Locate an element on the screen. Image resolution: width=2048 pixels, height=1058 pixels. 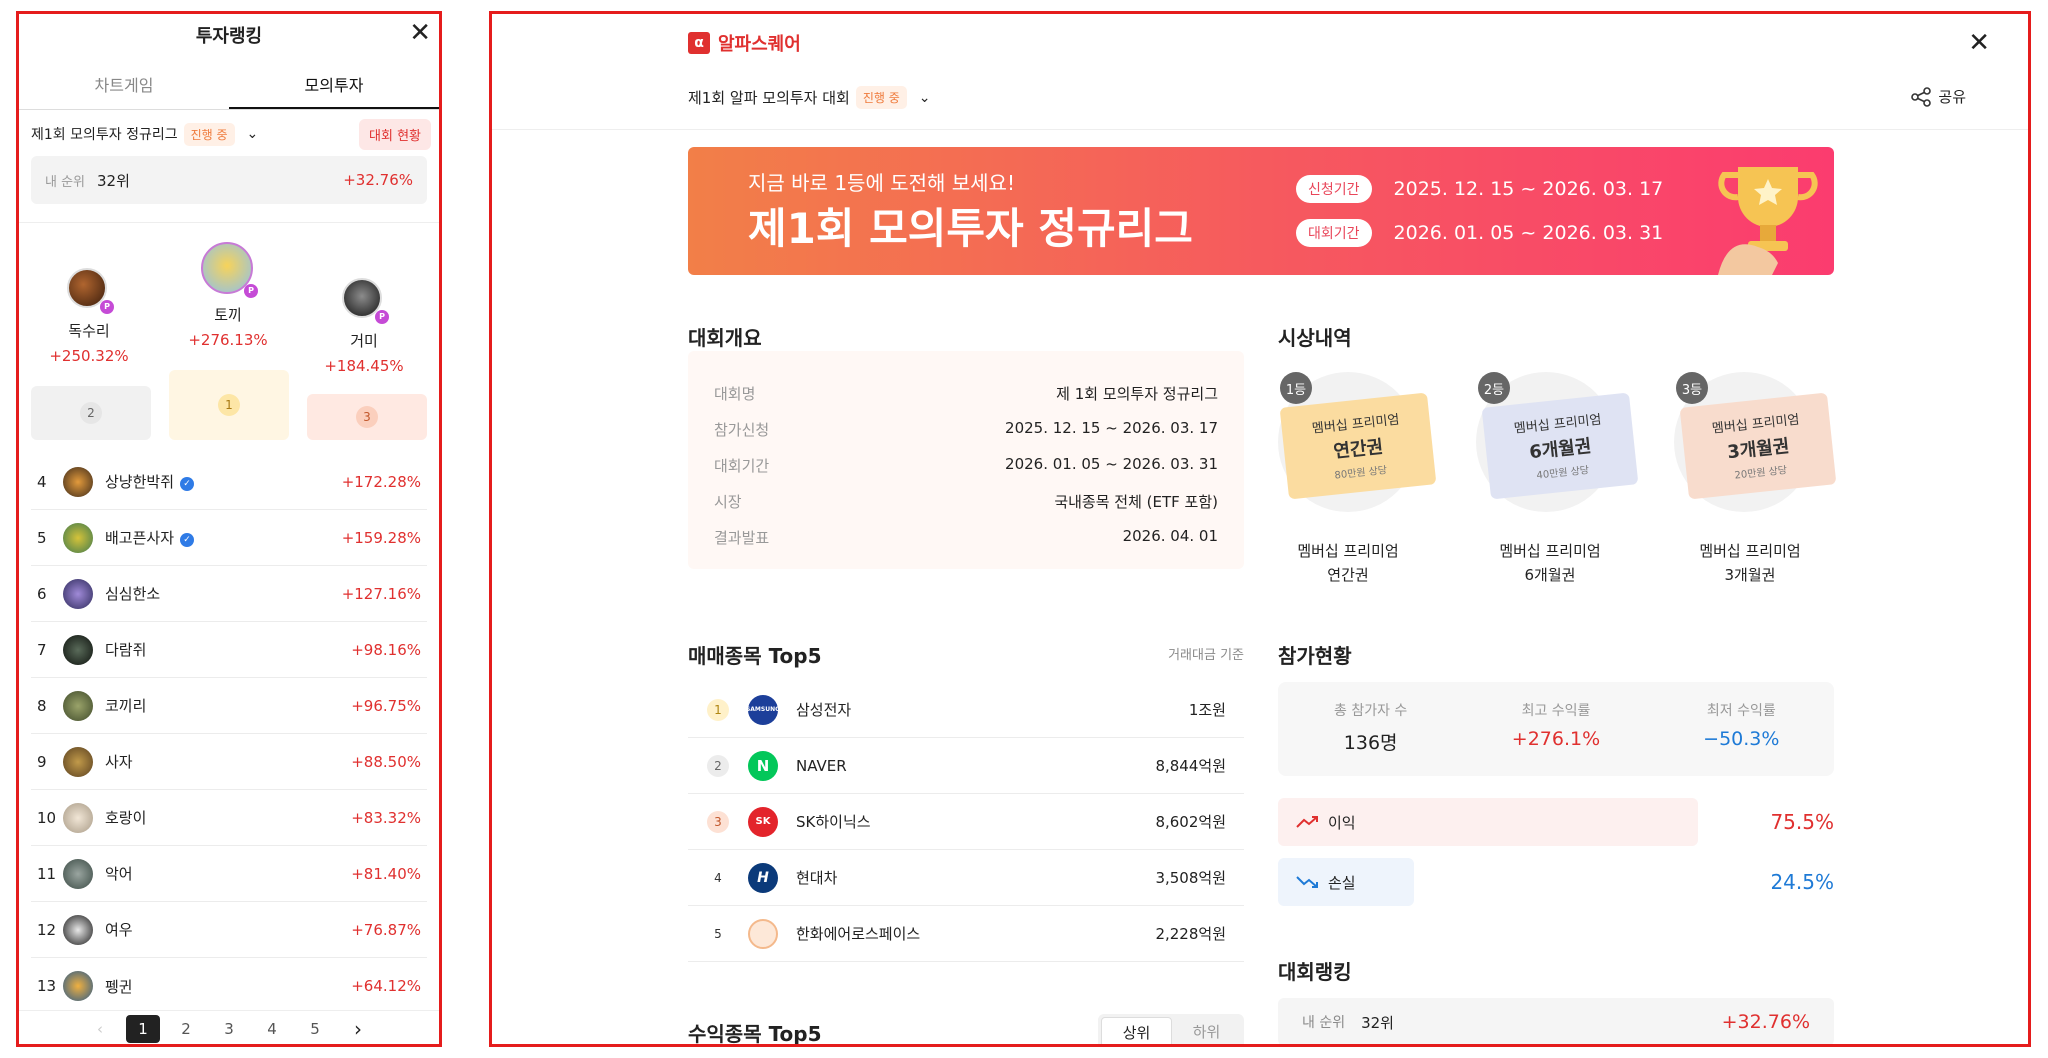
contest-status-button: 대회 현황 is located at coordinates (395, 134).